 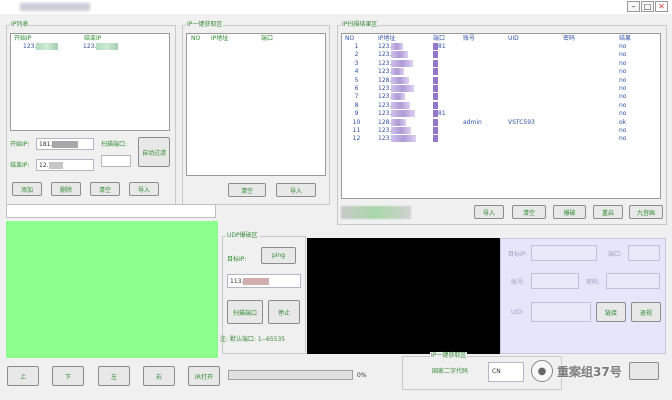 I want to click on left-button: 左, so click(x=114, y=376).